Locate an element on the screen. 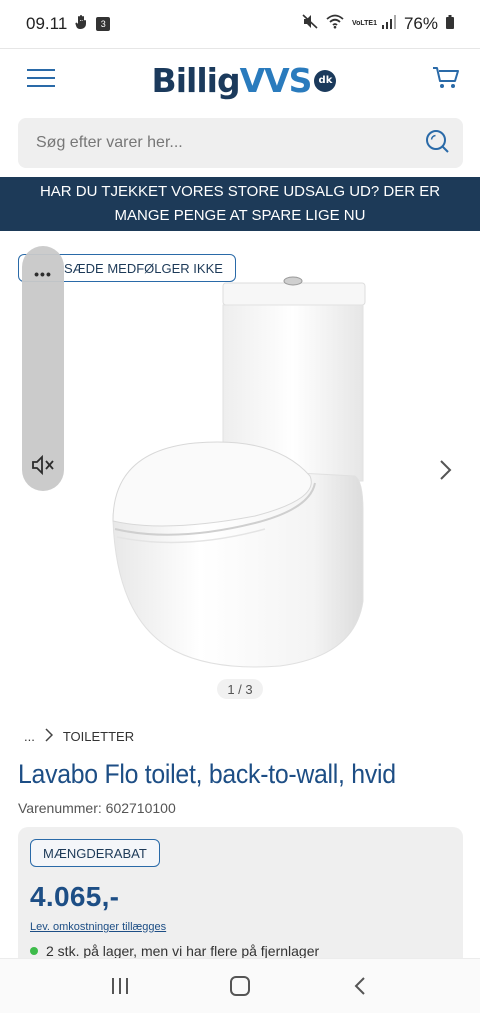  breadcrumb-category: TOILETTER is located at coordinates (98, 736).